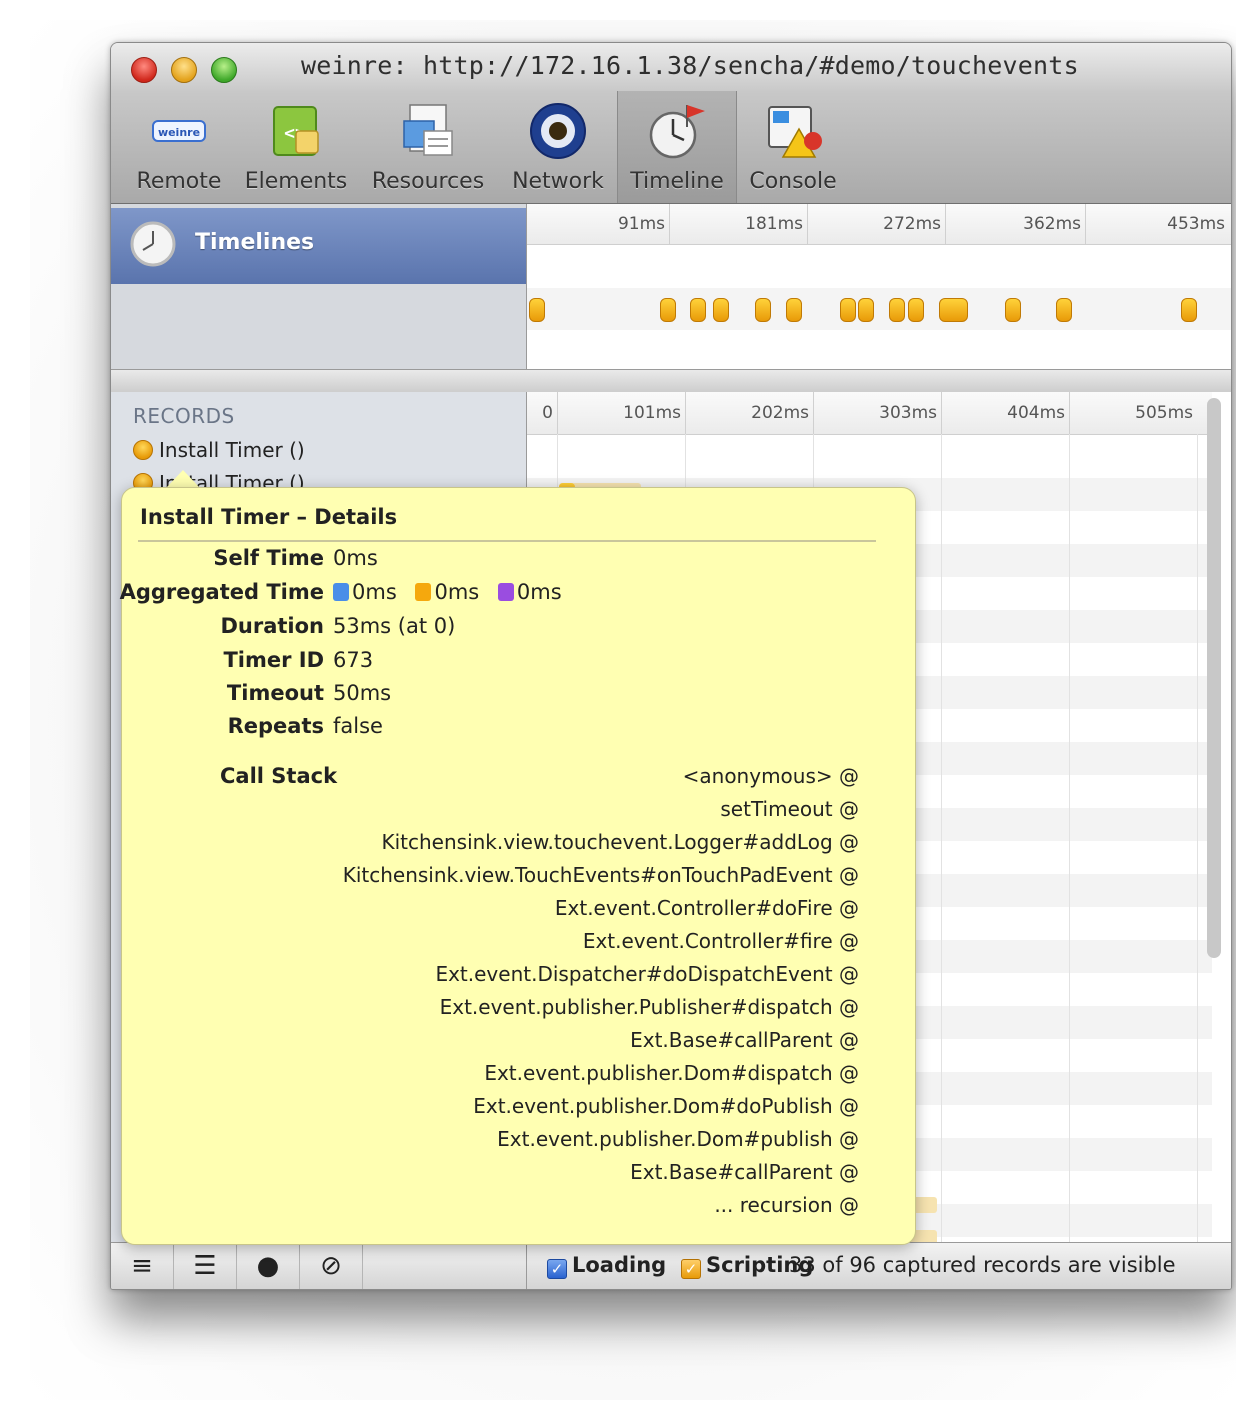  Describe the element at coordinates (721, 941) in the screenshot. I see `call-stack-frame: Ext.event.Controller#fire @` at that location.